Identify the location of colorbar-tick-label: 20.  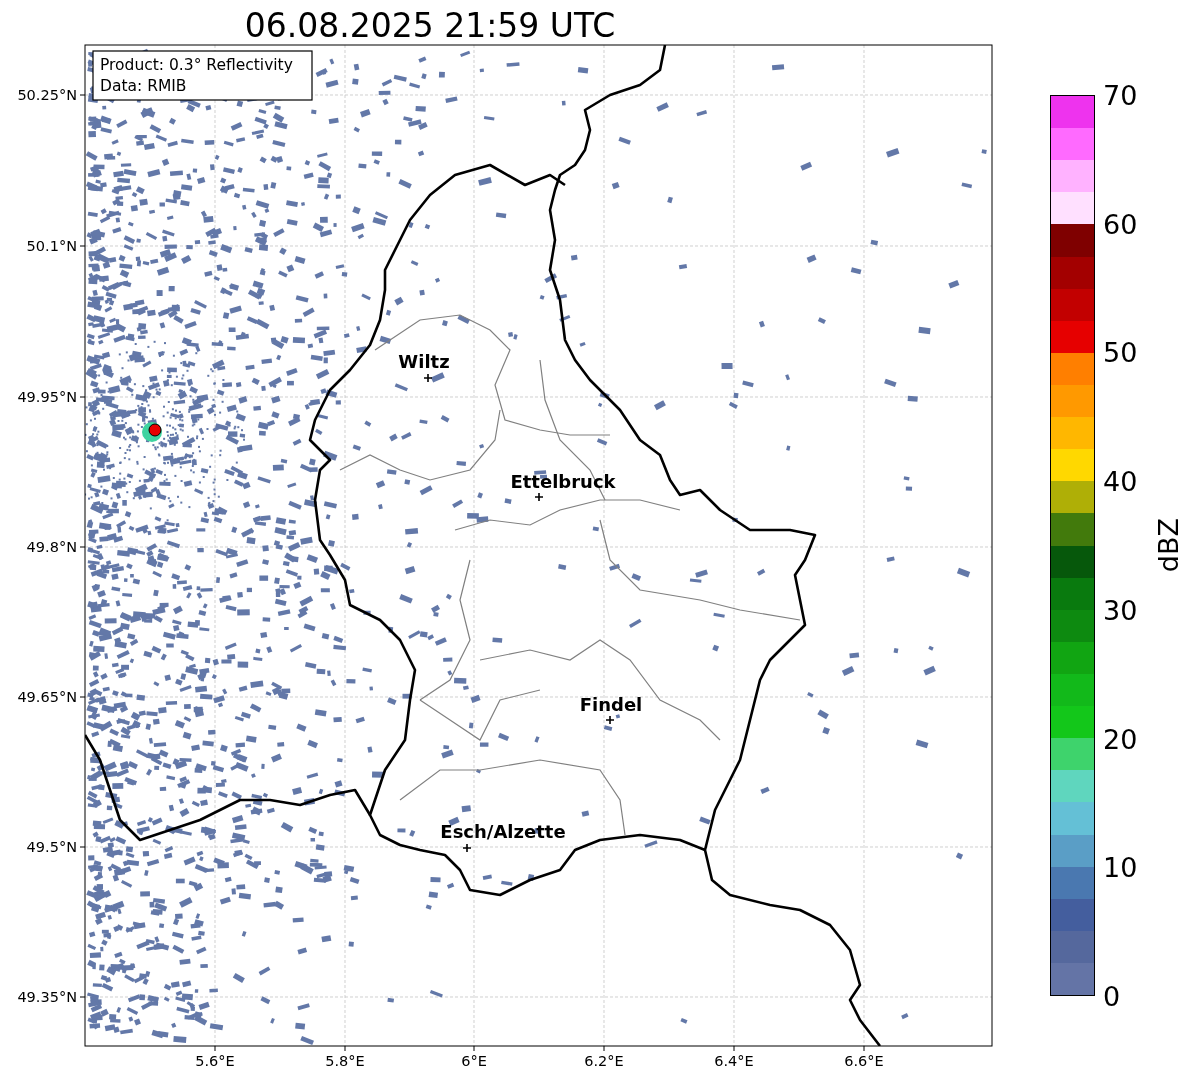
(1120, 739).